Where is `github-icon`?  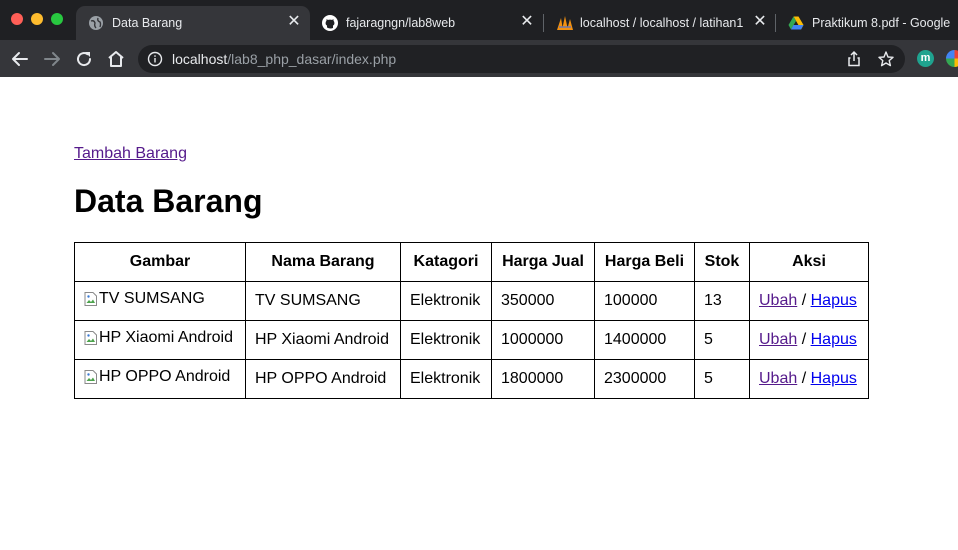 github-icon is located at coordinates (330, 23).